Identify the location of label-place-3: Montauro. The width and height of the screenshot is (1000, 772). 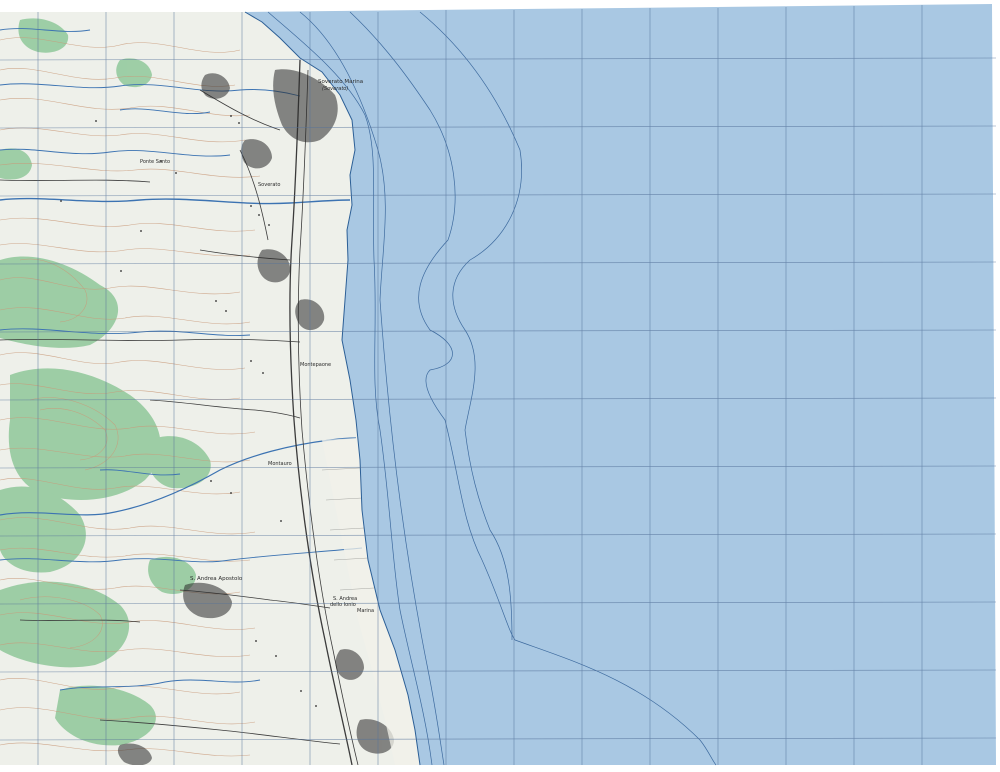
(280, 464).